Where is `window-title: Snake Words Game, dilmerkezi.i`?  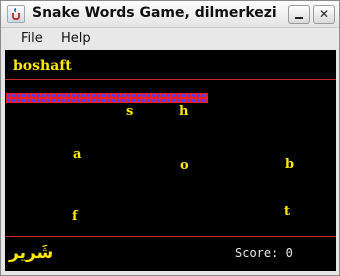 window-title: Snake Words Game, dilmerkezi.i is located at coordinates (154, 13).